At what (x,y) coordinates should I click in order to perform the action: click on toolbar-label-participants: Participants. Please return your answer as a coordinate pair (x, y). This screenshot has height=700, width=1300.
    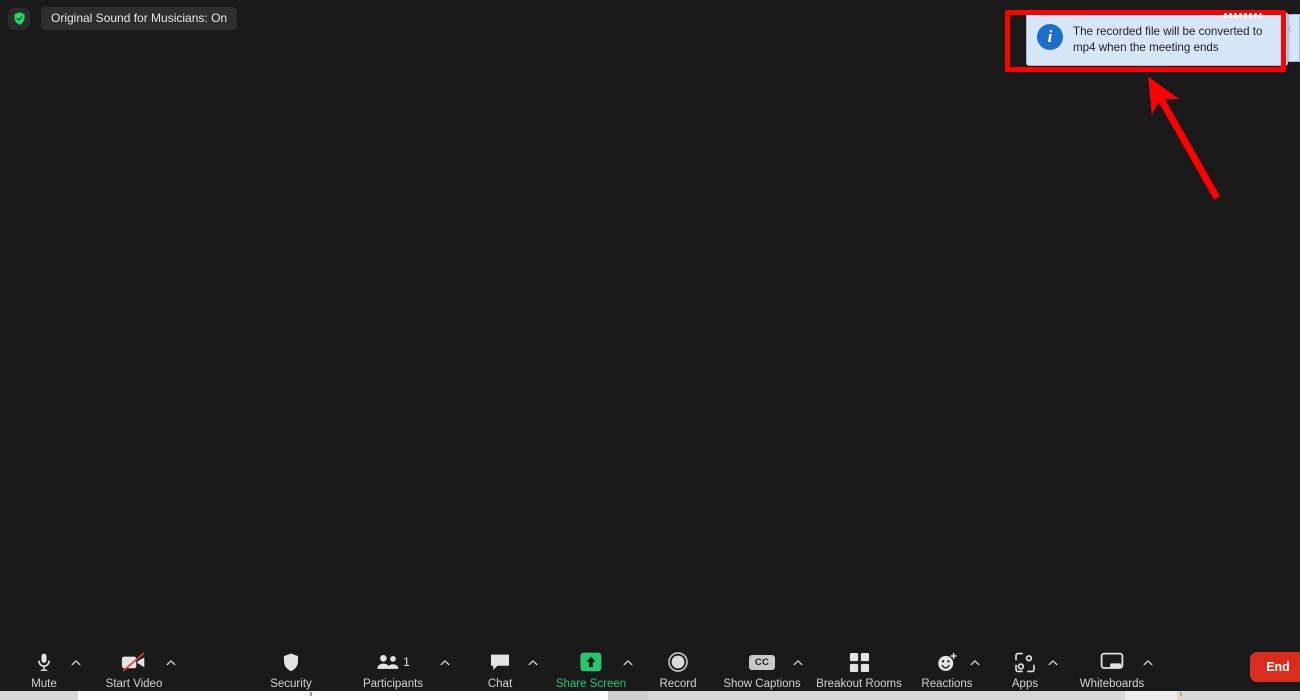
    Looking at the image, I should click on (393, 684).